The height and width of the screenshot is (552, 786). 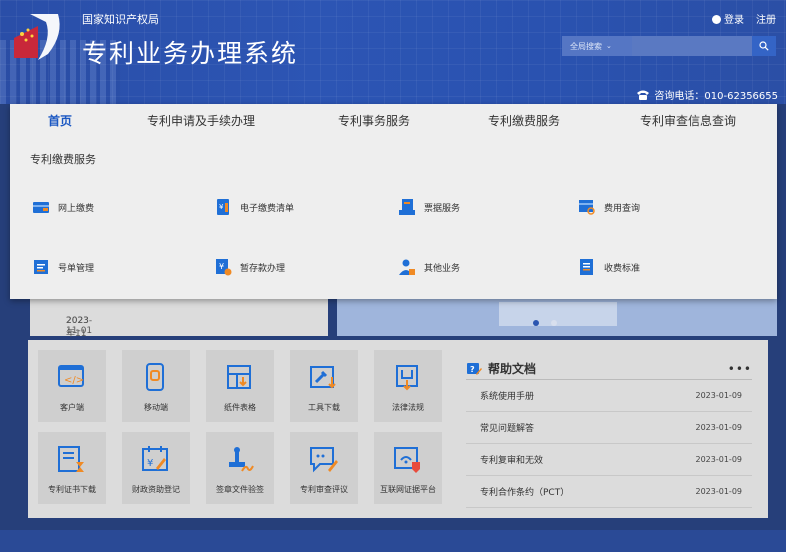 What do you see at coordinates (407, 460) in the screenshot?
I see `evidence-platform-icon` at bounding box center [407, 460].